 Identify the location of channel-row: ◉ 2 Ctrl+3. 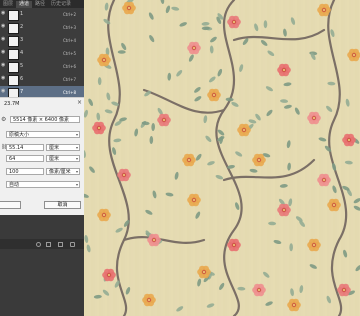
(42, 28).